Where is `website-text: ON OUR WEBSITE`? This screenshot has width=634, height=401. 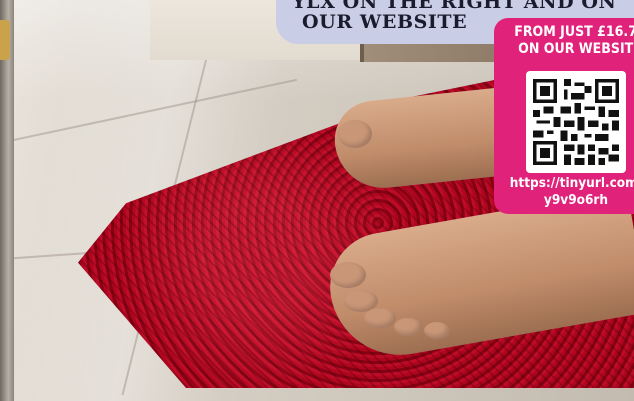
website-text: ON OUR WEBSITE is located at coordinates (576, 49).